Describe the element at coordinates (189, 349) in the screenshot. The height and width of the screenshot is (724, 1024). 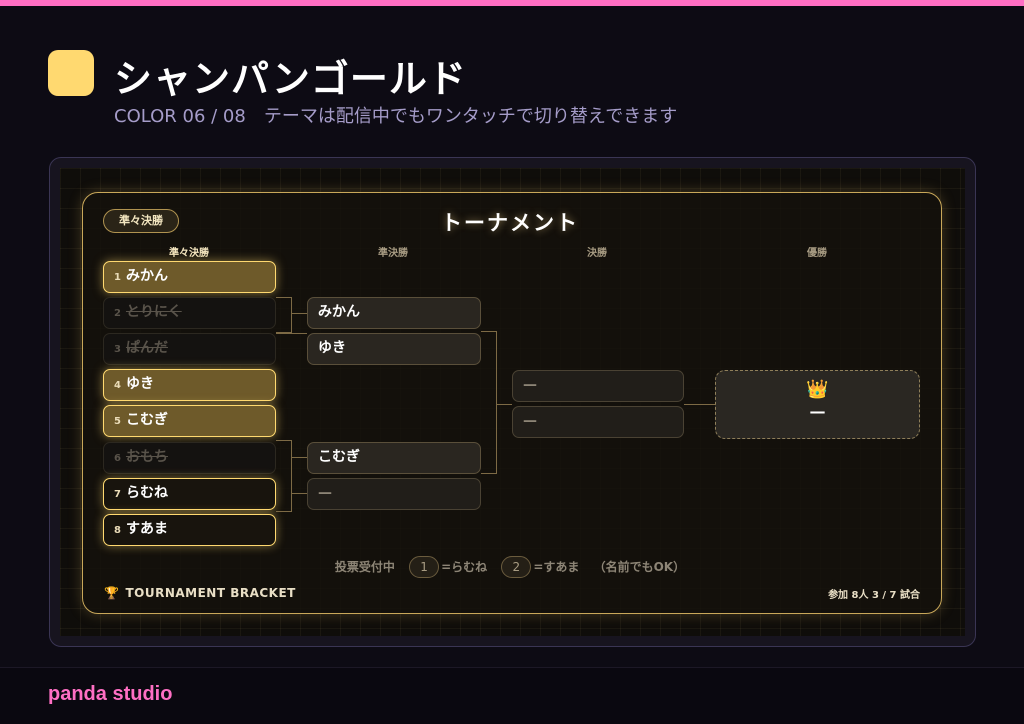
I see `quarterfinal-slot: 3 ぱんだ` at that location.